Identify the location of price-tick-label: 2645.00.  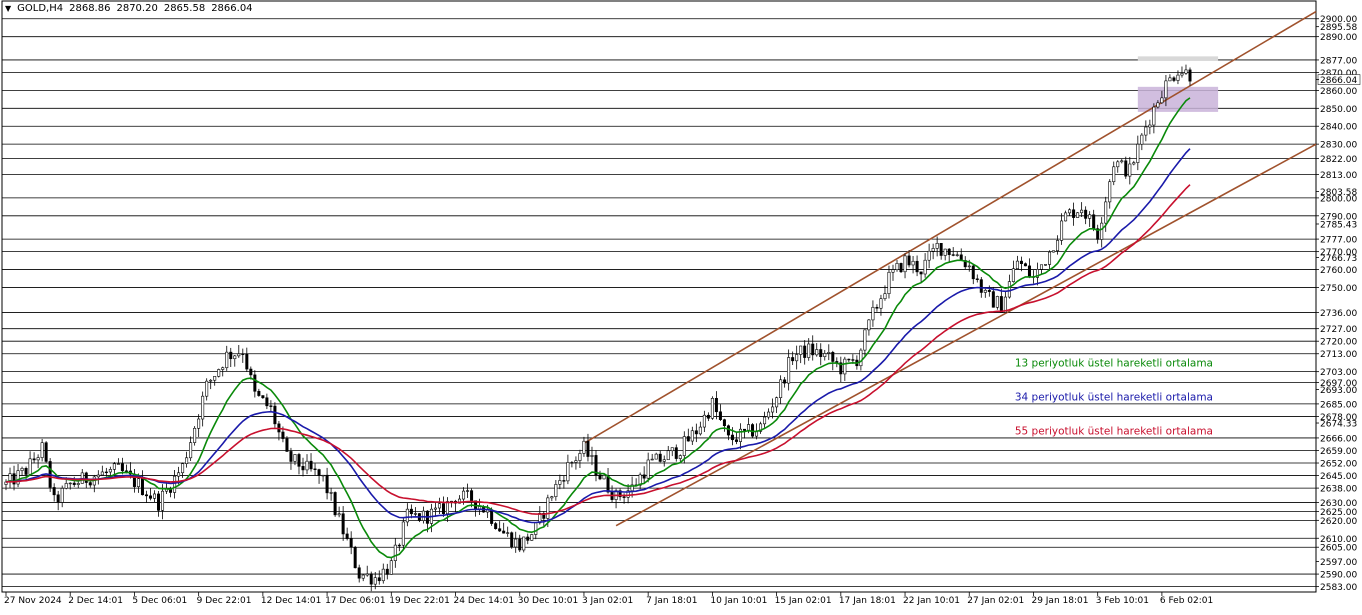
(1338, 477).